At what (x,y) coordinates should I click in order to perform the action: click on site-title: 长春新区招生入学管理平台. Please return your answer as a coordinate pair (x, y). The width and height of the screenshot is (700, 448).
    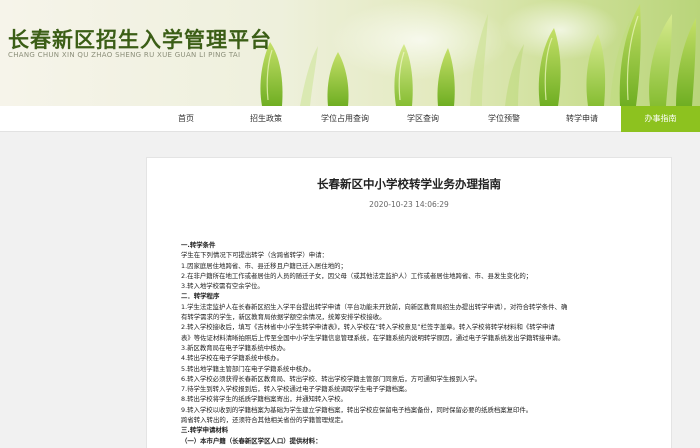
    Looking at the image, I should click on (140, 40).